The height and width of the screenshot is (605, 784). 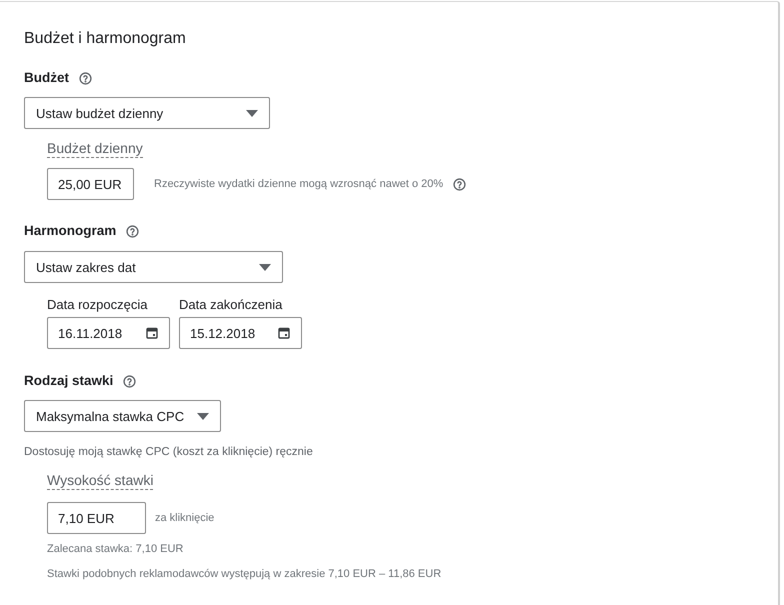 What do you see at coordinates (147, 113) in the screenshot?
I see `dropdown: Ustaw budżet dzienny` at bounding box center [147, 113].